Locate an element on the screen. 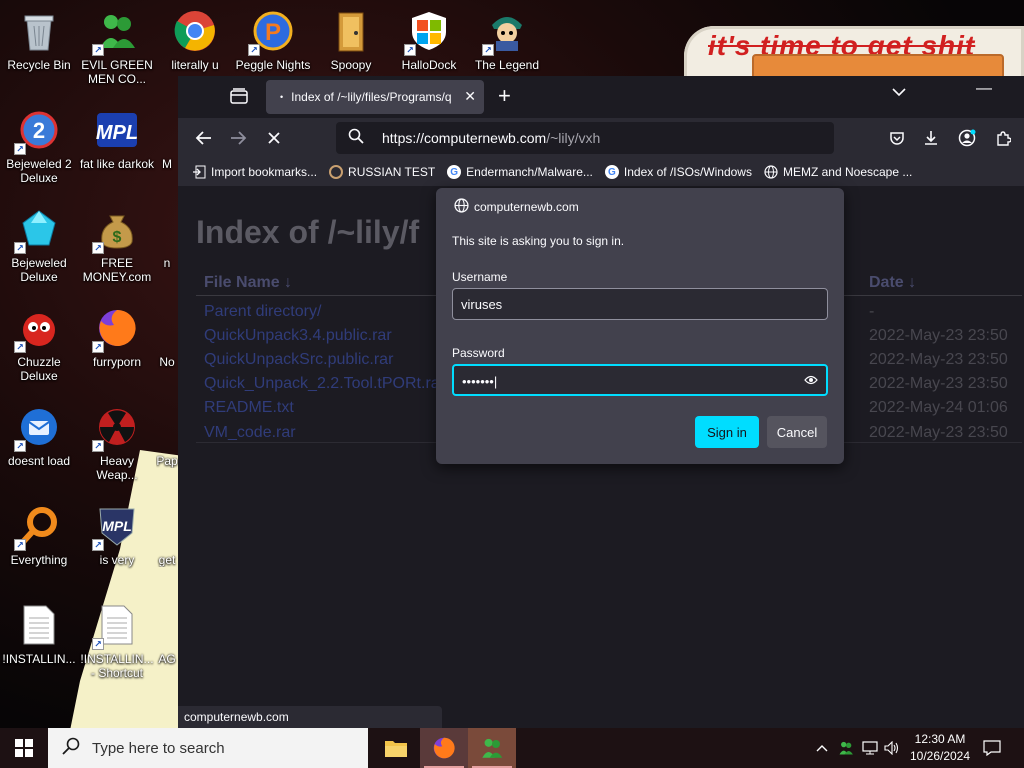 The height and width of the screenshot is (768, 1024). list-tabs-chevron-icon is located at coordinates (899, 93).